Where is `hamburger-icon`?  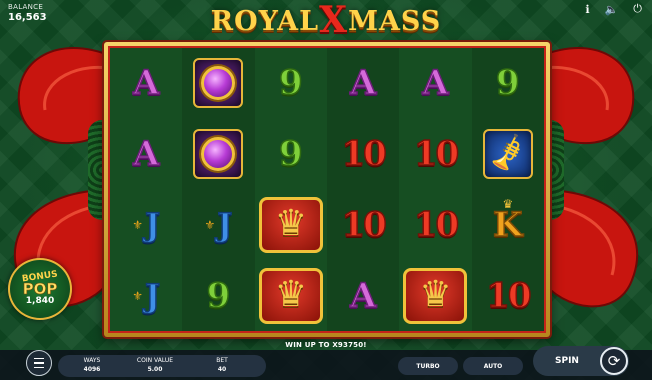 hamburger-icon is located at coordinates (39, 358).